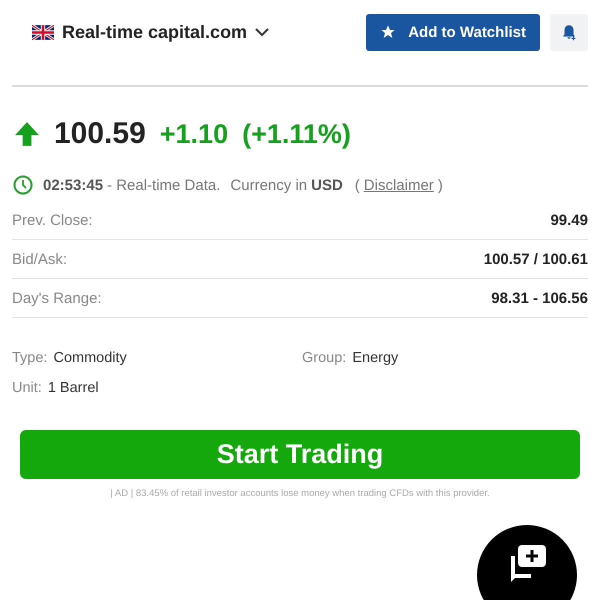 The image size is (600, 600). What do you see at coordinates (262, 32) in the screenshot?
I see `chevron-down-icon` at bounding box center [262, 32].